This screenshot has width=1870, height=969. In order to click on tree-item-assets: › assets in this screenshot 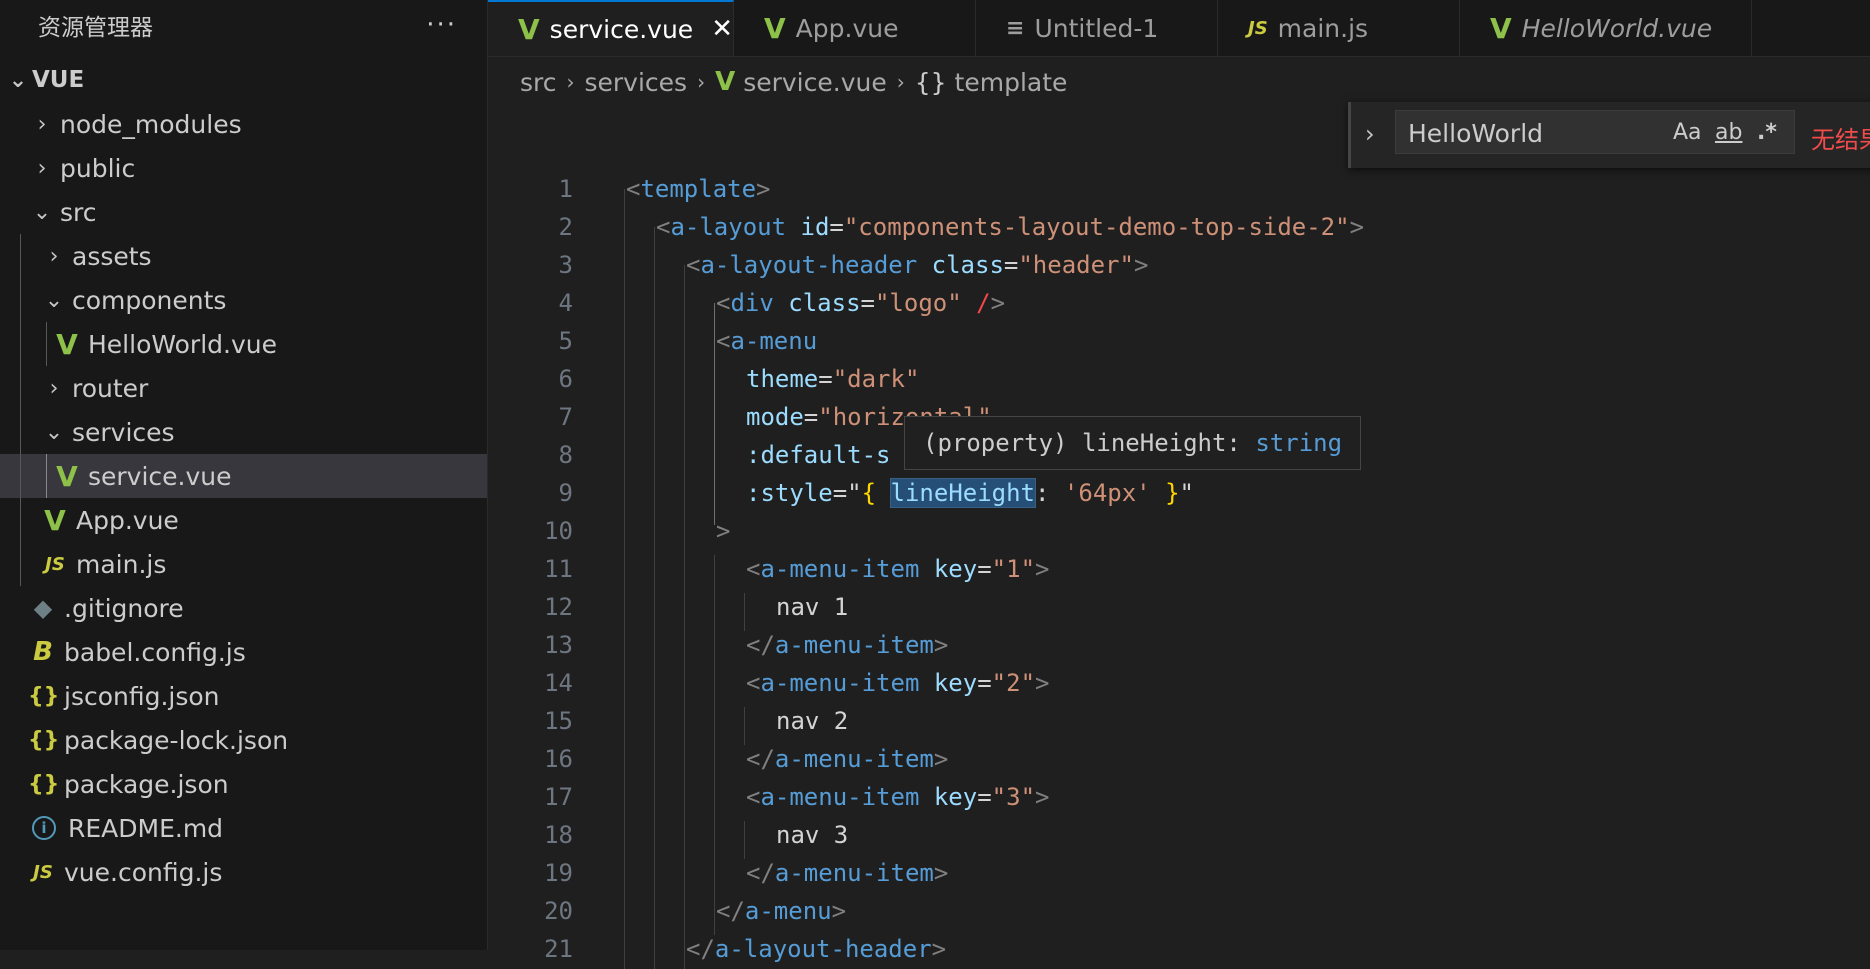, I will do `click(243, 256)`.